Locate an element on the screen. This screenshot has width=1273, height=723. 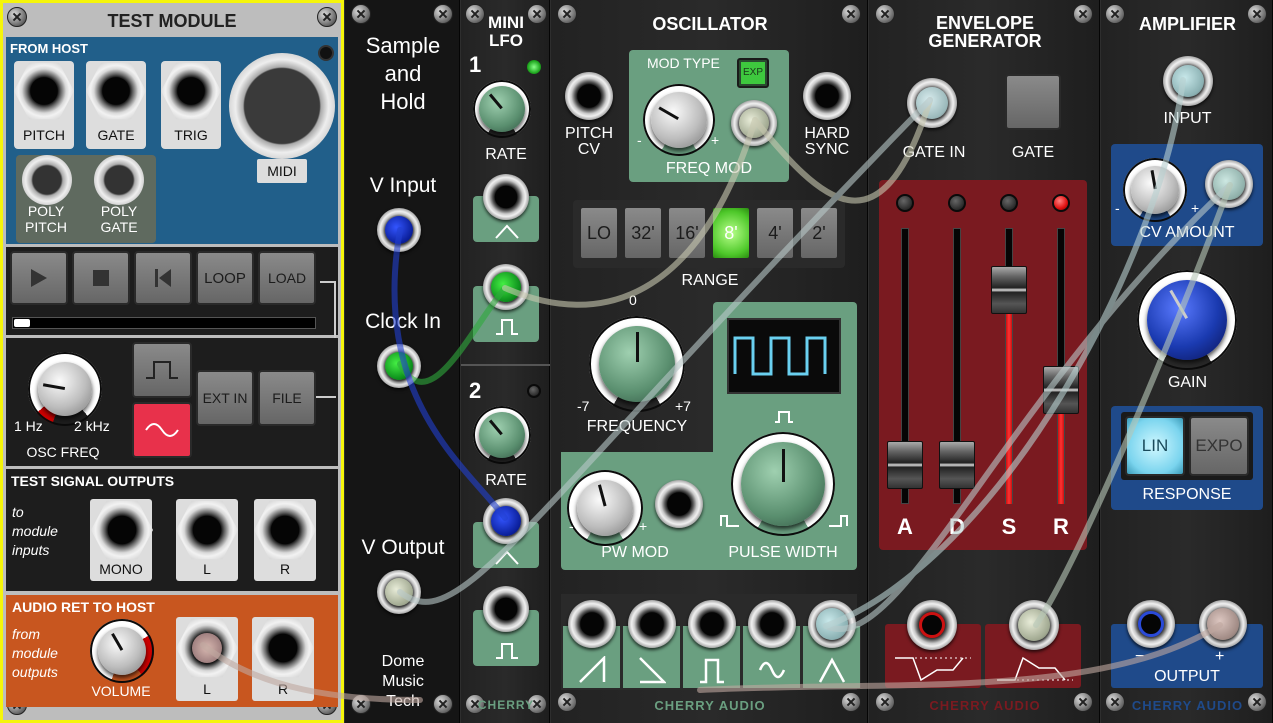
triangle-wave-icon is located at coordinates (507, 560).